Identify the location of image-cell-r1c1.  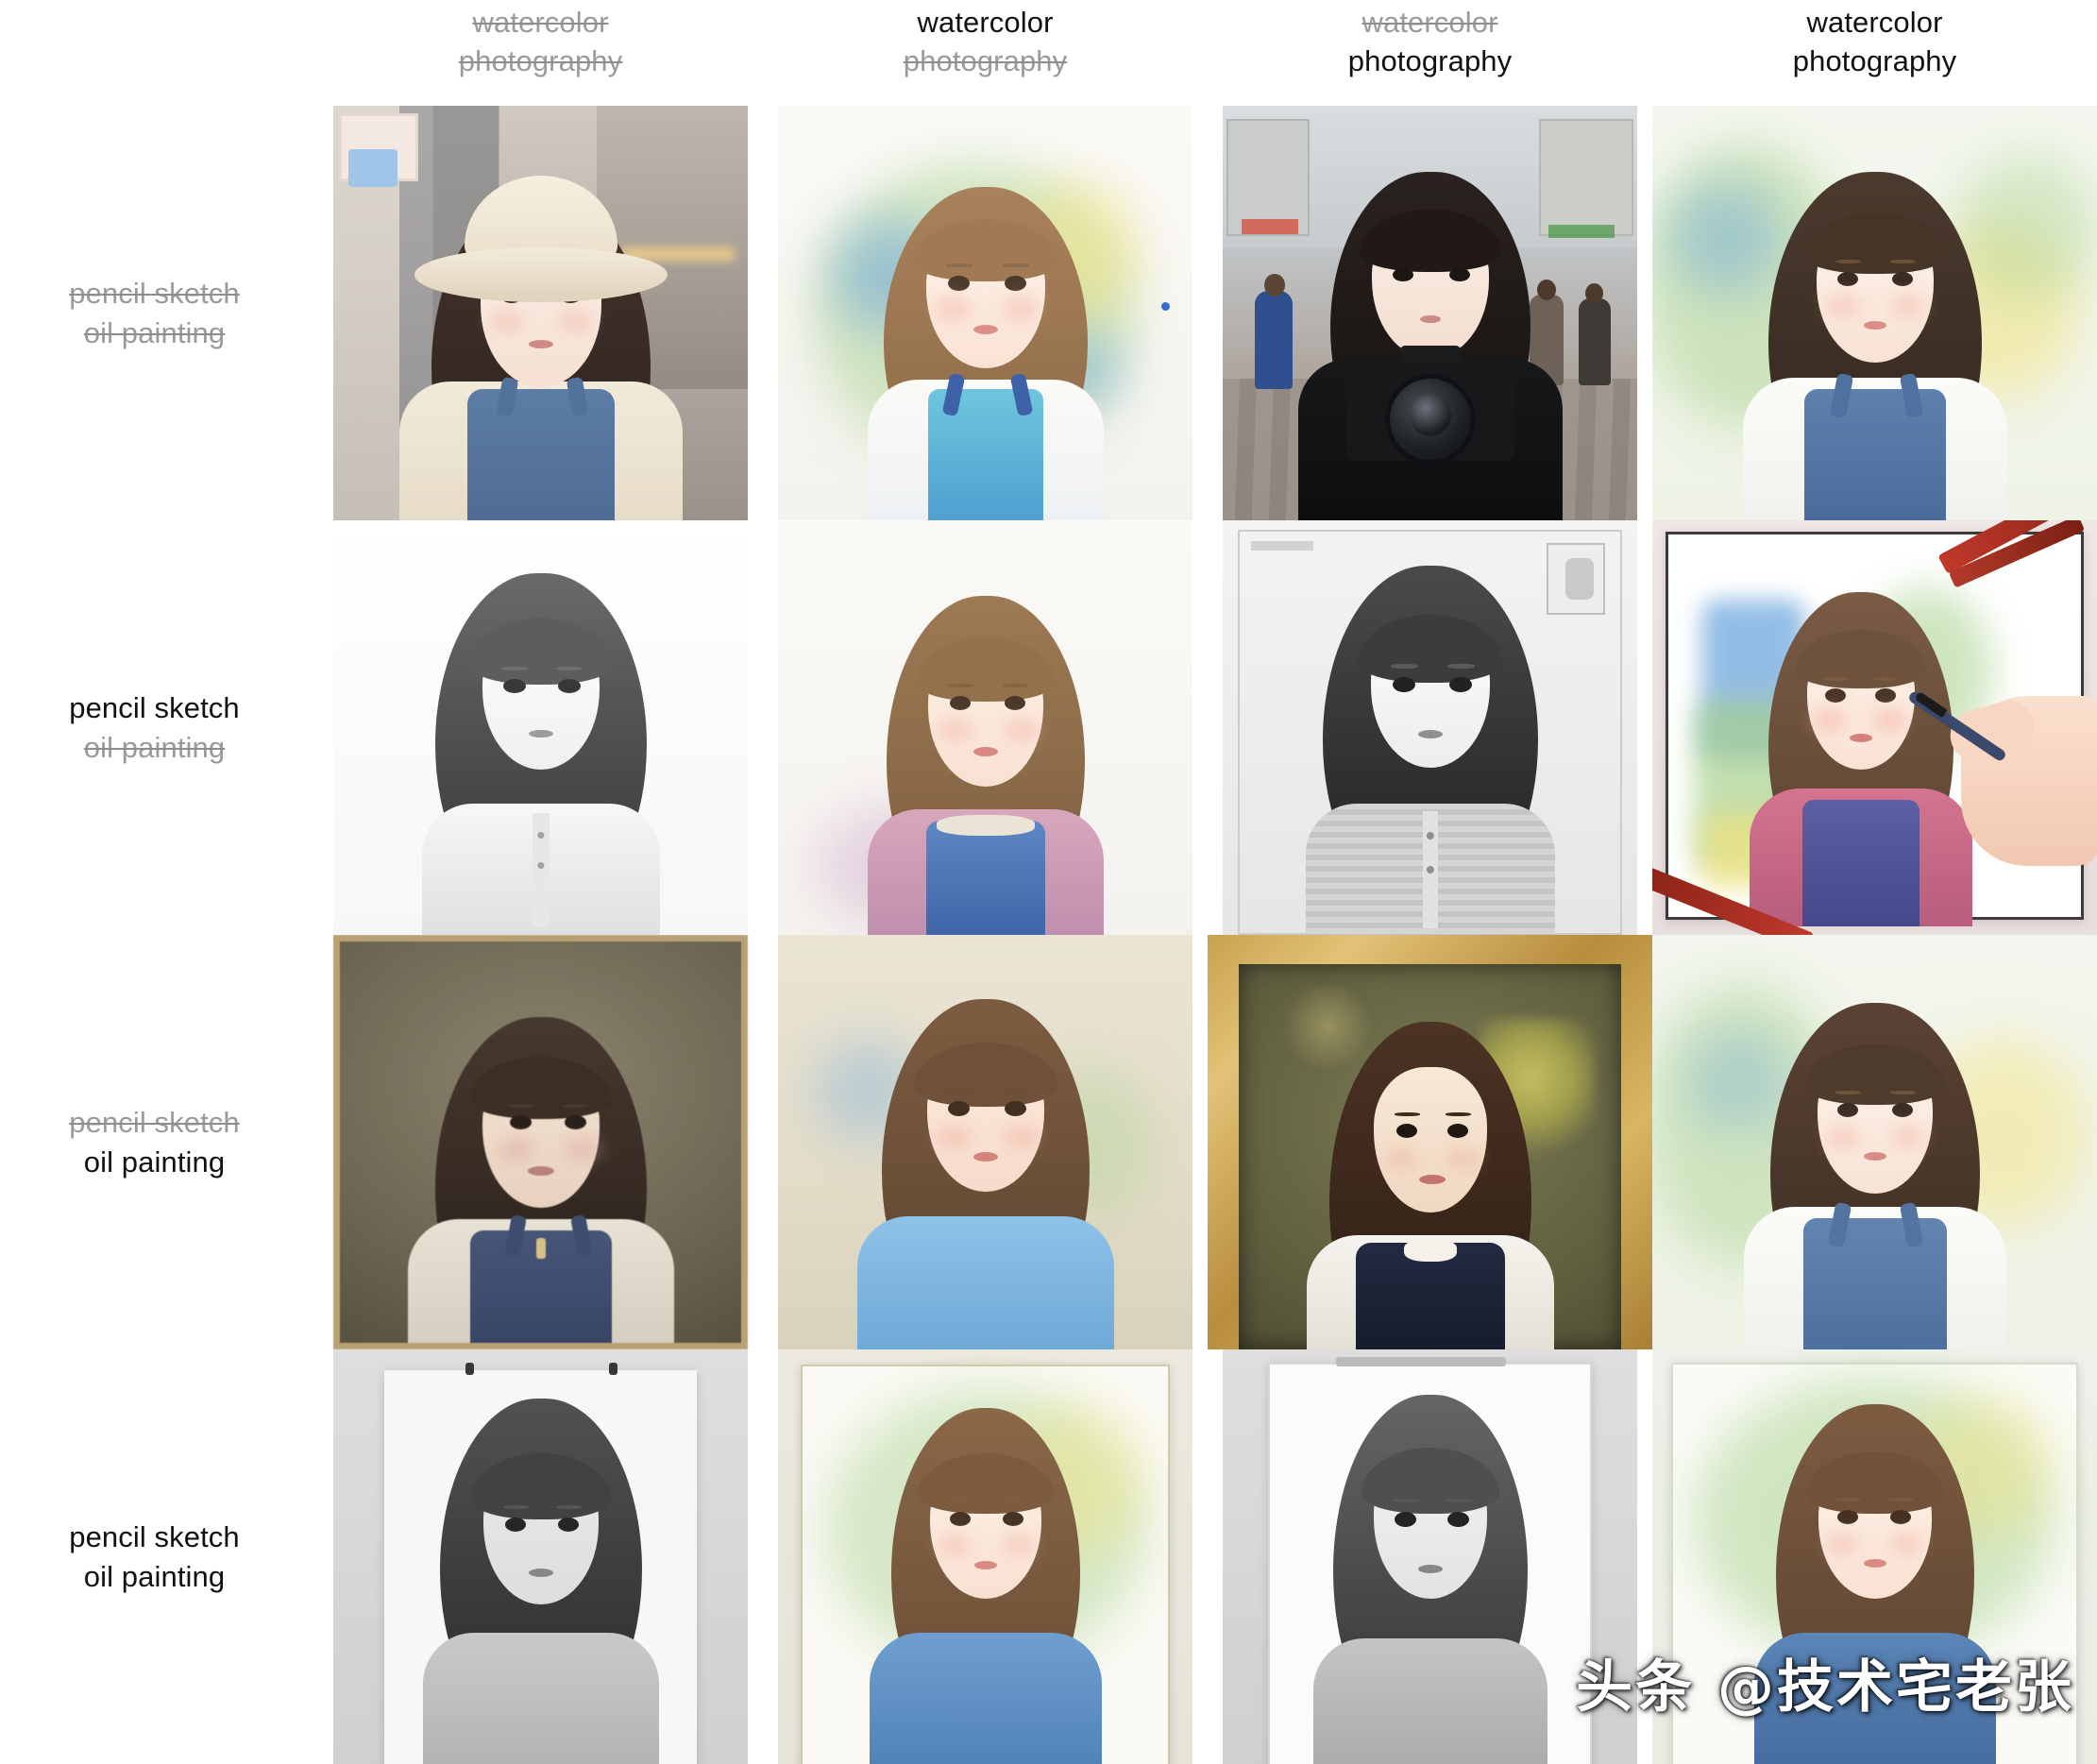
(540, 313).